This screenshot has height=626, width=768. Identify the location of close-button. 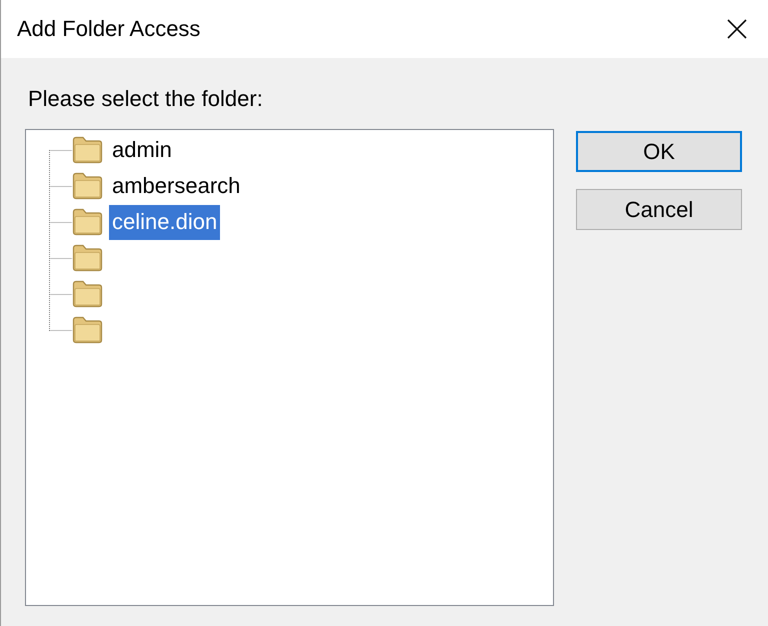
(737, 29).